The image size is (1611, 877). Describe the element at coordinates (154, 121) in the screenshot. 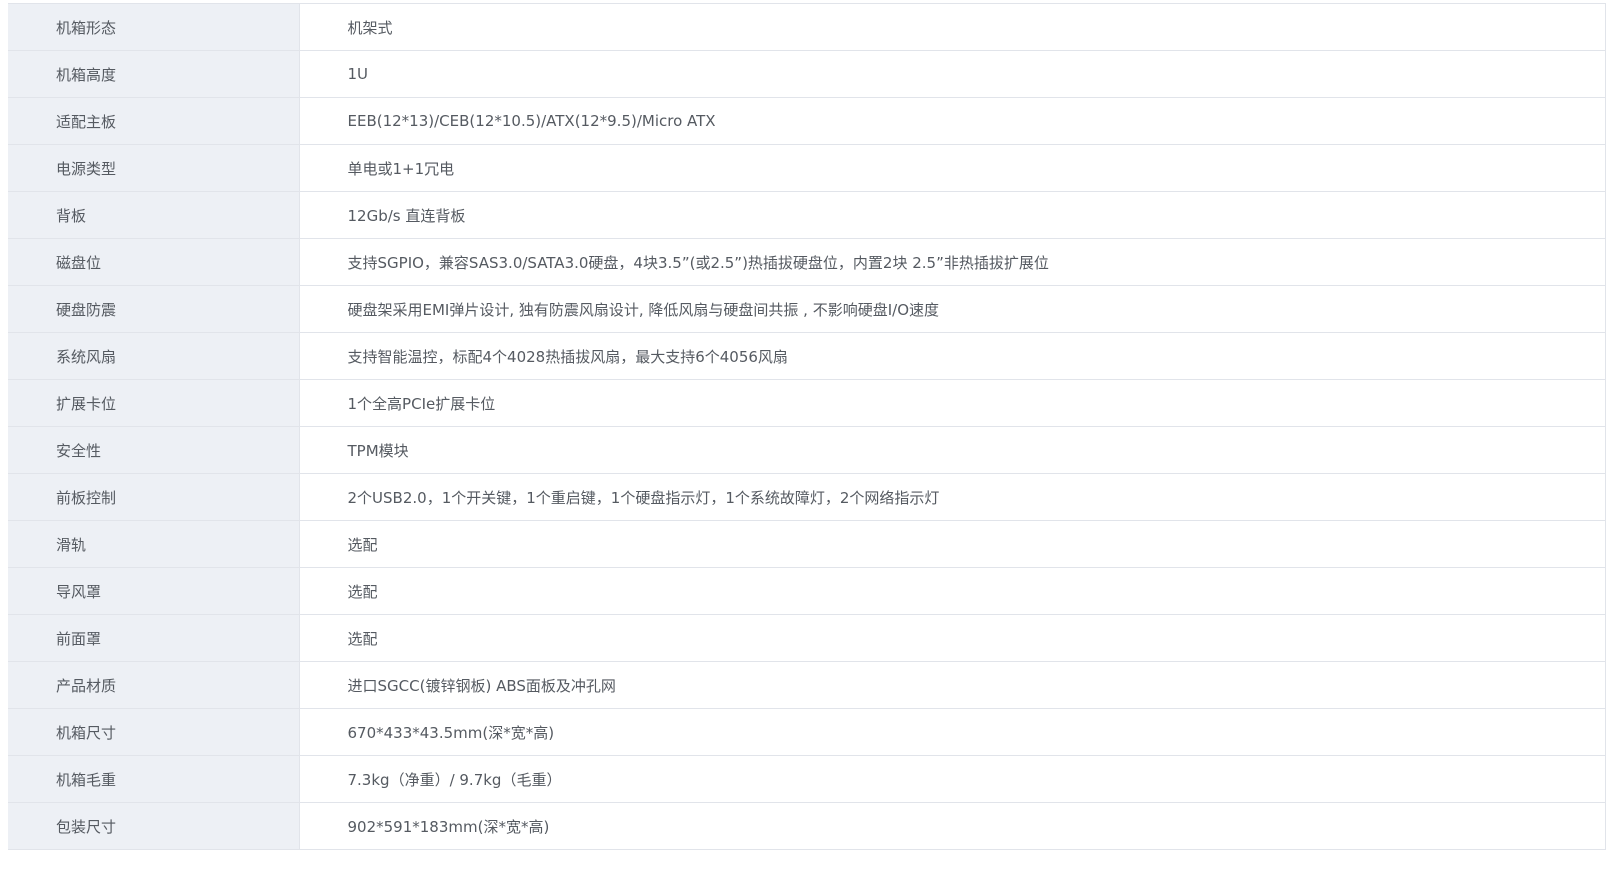

I see `spec-label: 适配主板` at that location.